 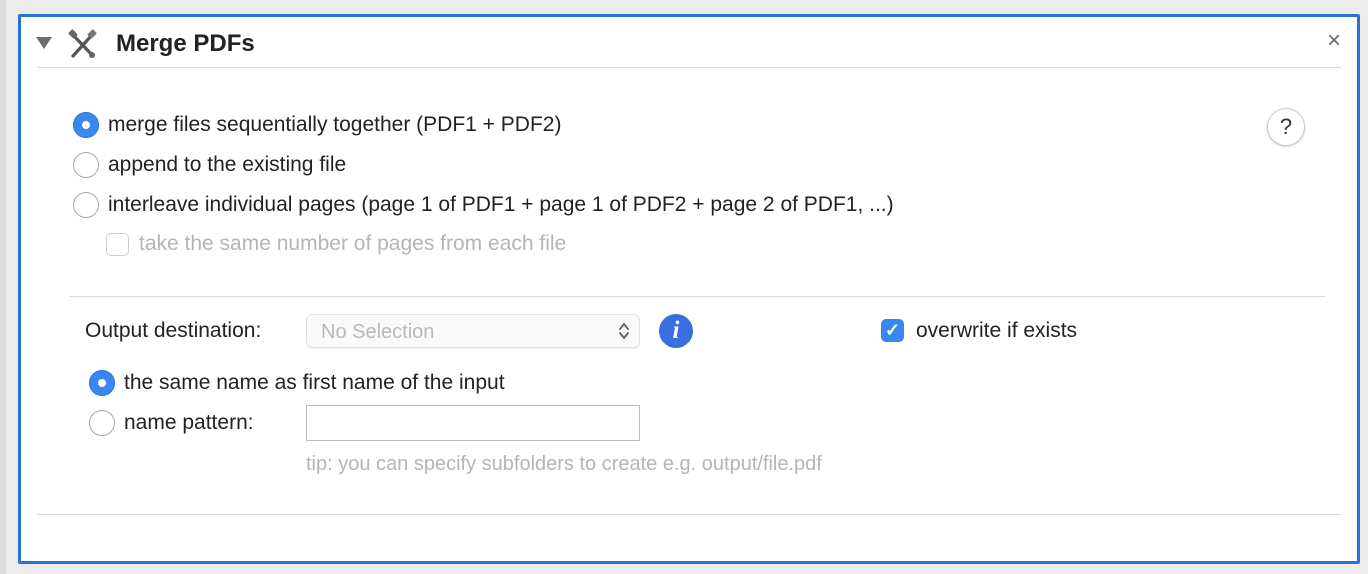 What do you see at coordinates (3, 287) in the screenshot?
I see `window-edge` at bounding box center [3, 287].